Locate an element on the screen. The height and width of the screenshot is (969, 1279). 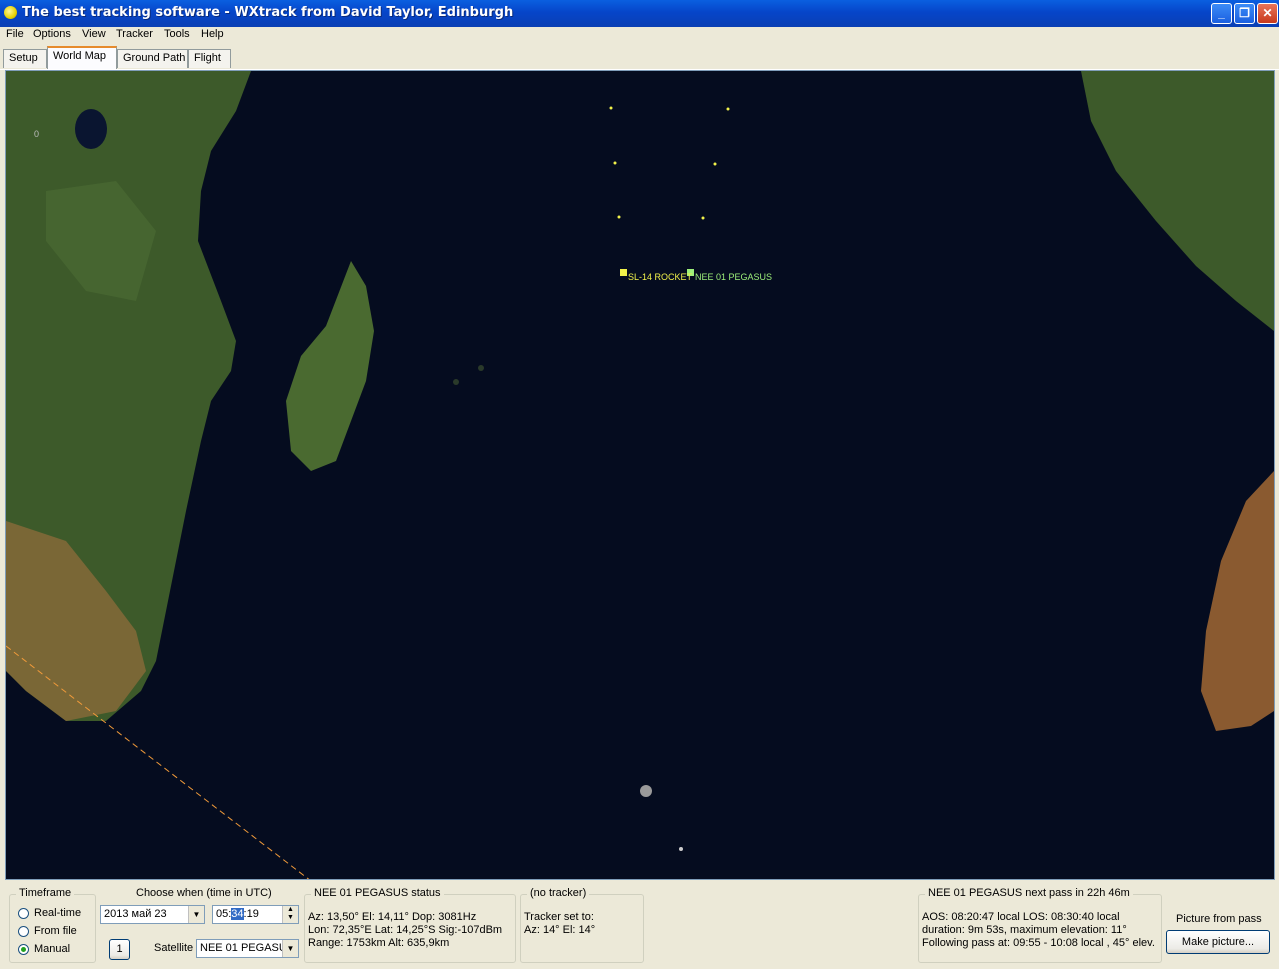
minimize-button: _ is located at coordinates (1221, 13).